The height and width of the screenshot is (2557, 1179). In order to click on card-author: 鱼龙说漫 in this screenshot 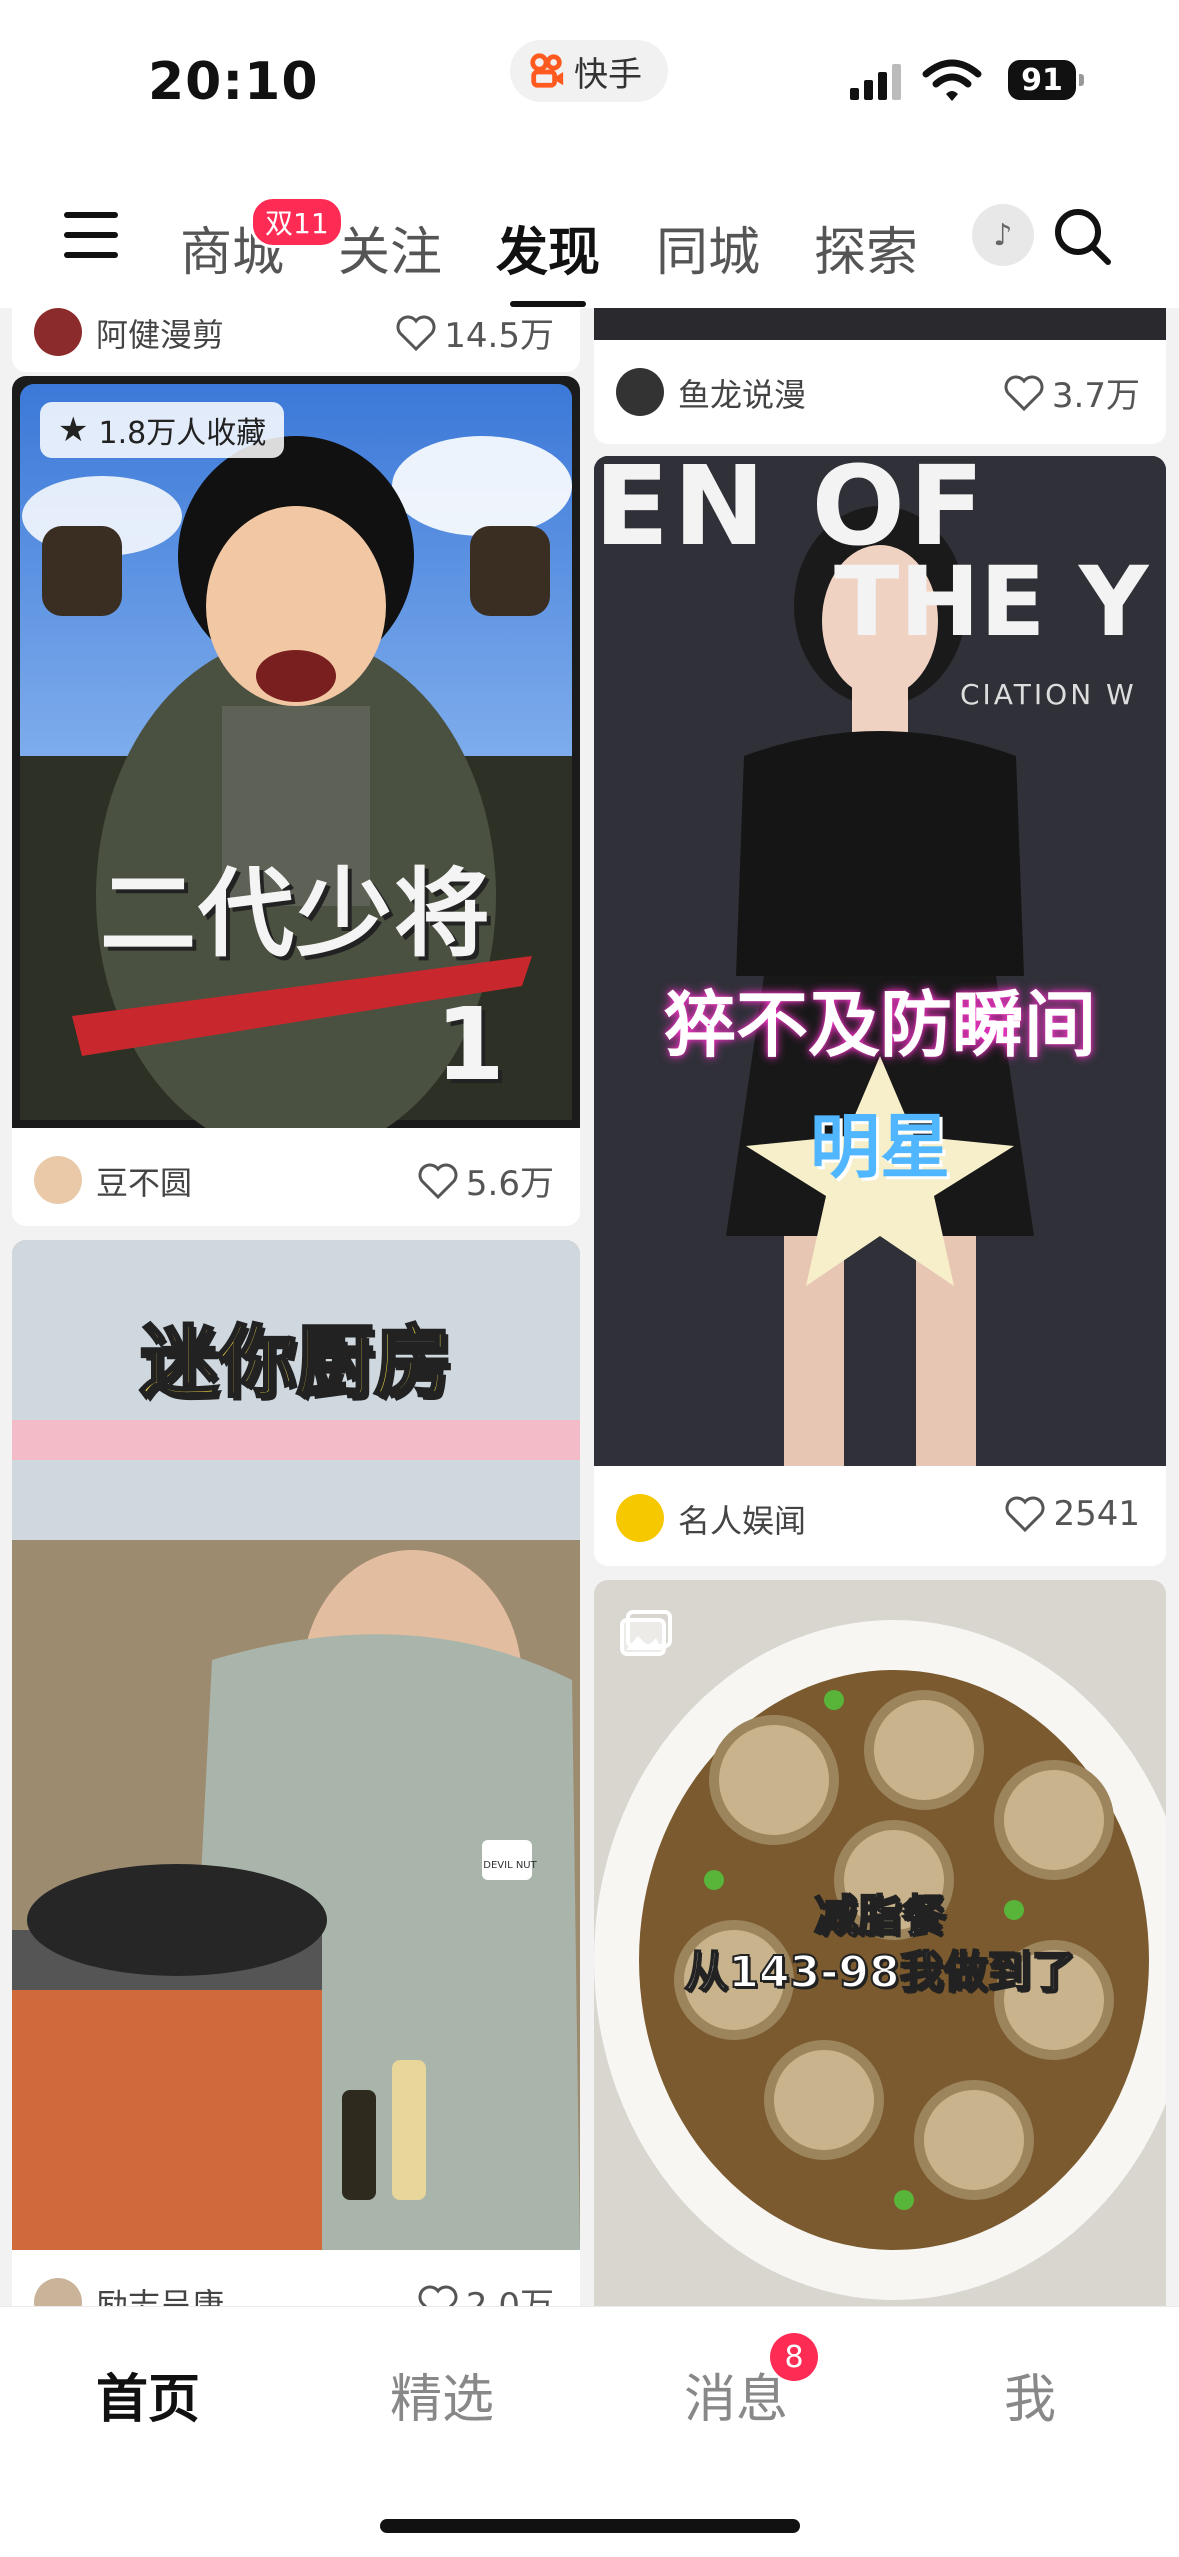, I will do `click(742, 395)`.